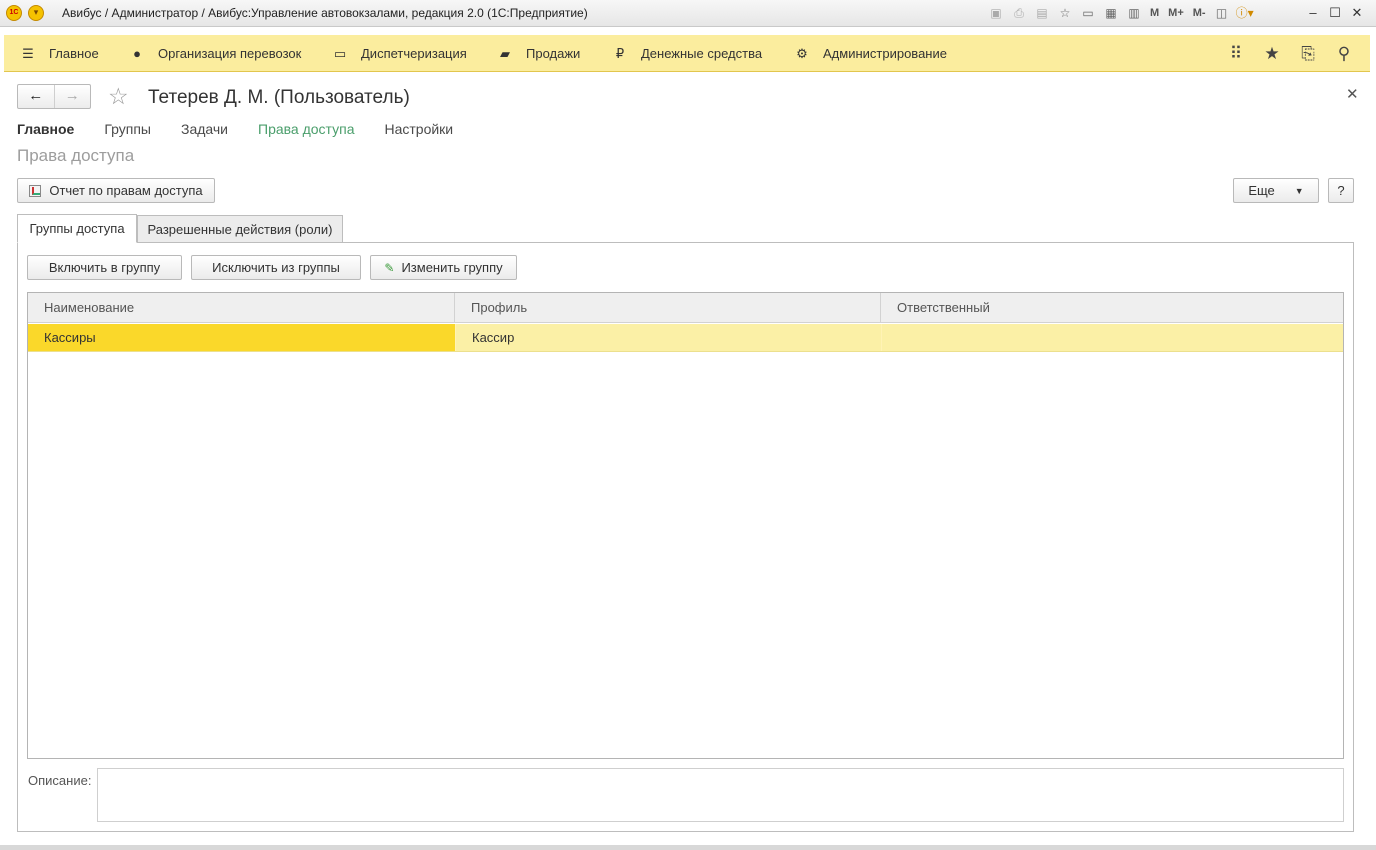 The image size is (1376, 850). What do you see at coordinates (14, 13) in the screenshot?
I see `app-logo-icon: 1С` at bounding box center [14, 13].